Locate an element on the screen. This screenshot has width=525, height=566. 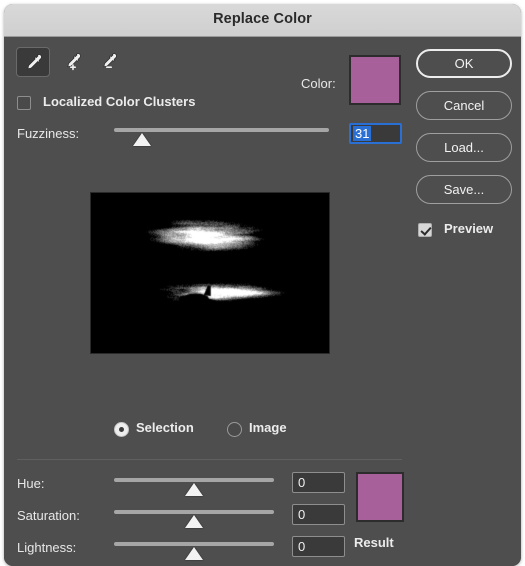
lightness-slider is located at coordinates (194, 551).